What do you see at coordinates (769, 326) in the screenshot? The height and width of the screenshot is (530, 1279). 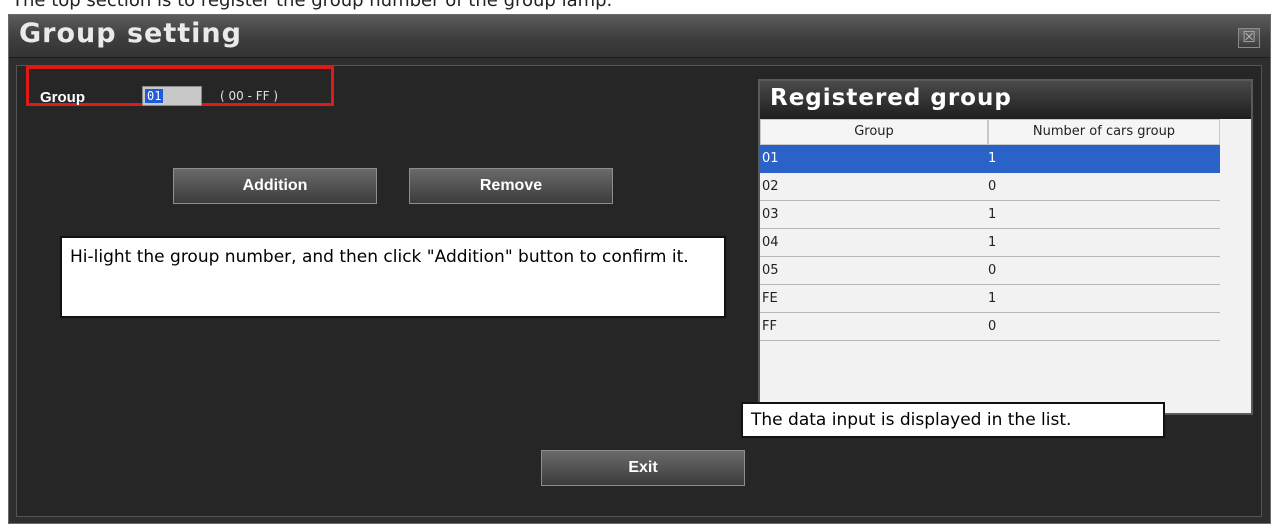 I see `cell-group: FF` at bounding box center [769, 326].